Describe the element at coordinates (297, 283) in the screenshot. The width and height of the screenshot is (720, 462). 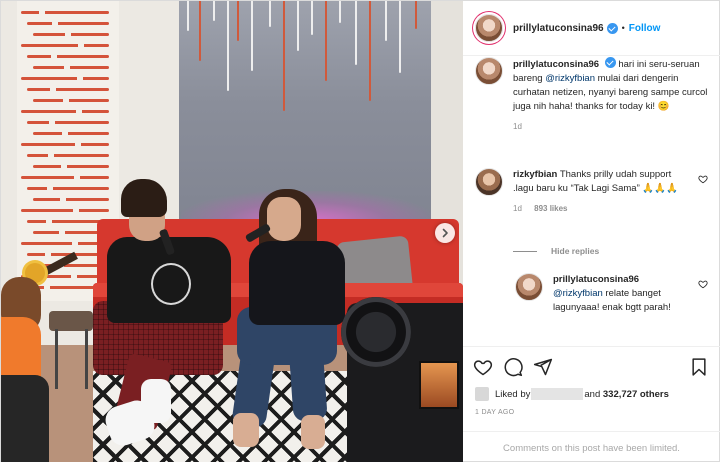
I see `woman-top` at that location.